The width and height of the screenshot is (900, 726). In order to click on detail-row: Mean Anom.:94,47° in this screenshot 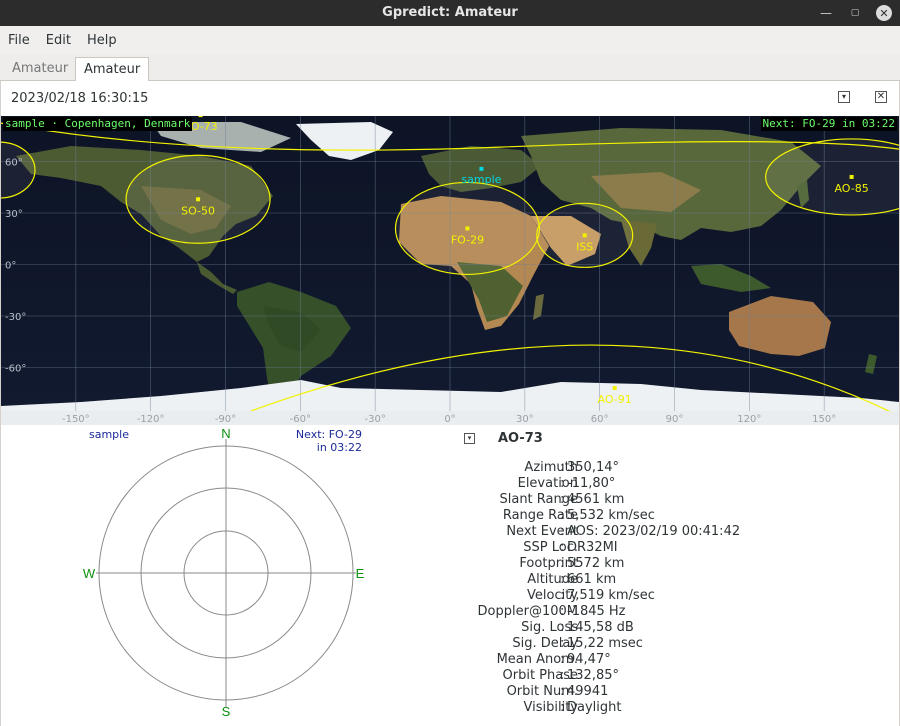, I will do `click(660, 660)`.